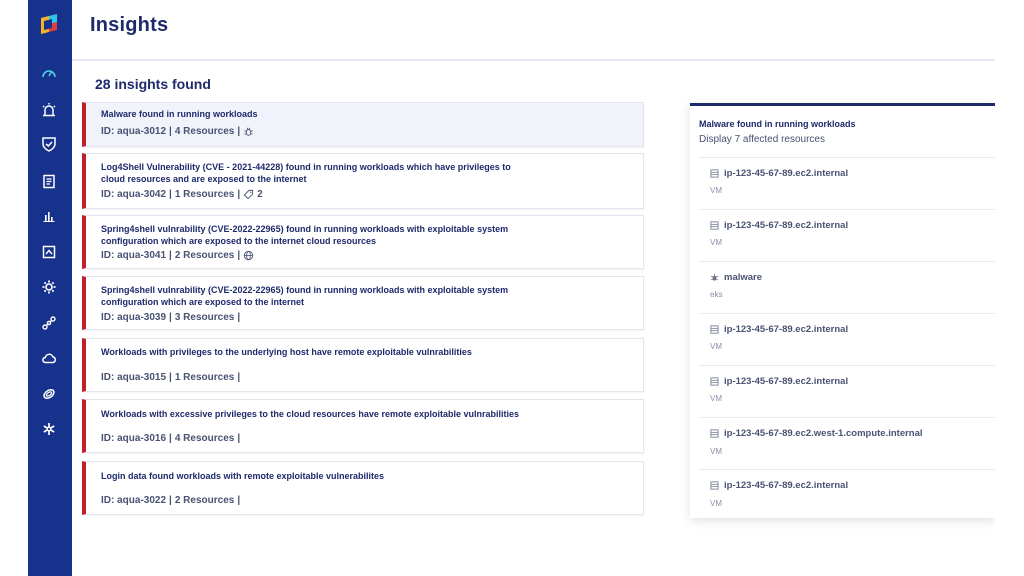  What do you see at coordinates (248, 194) in the screenshot?
I see `tag-icon` at bounding box center [248, 194].